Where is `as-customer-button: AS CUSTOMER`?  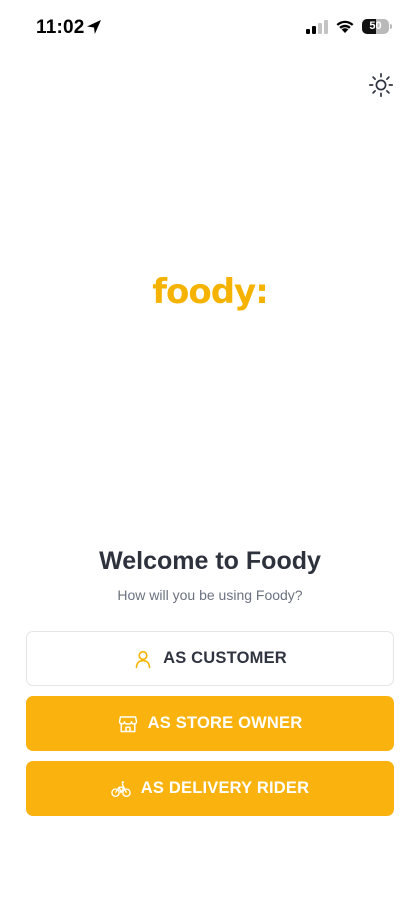
as-customer-button: AS CUSTOMER is located at coordinates (210, 658).